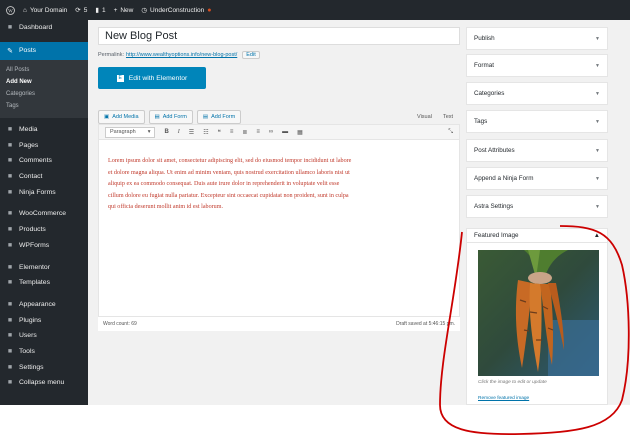 The height and width of the screenshot is (437, 630). What do you see at coordinates (44, 283) in the screenshot?
I see `sidebar-item-templates: ■ Templates` at bounding box center [44, 283].